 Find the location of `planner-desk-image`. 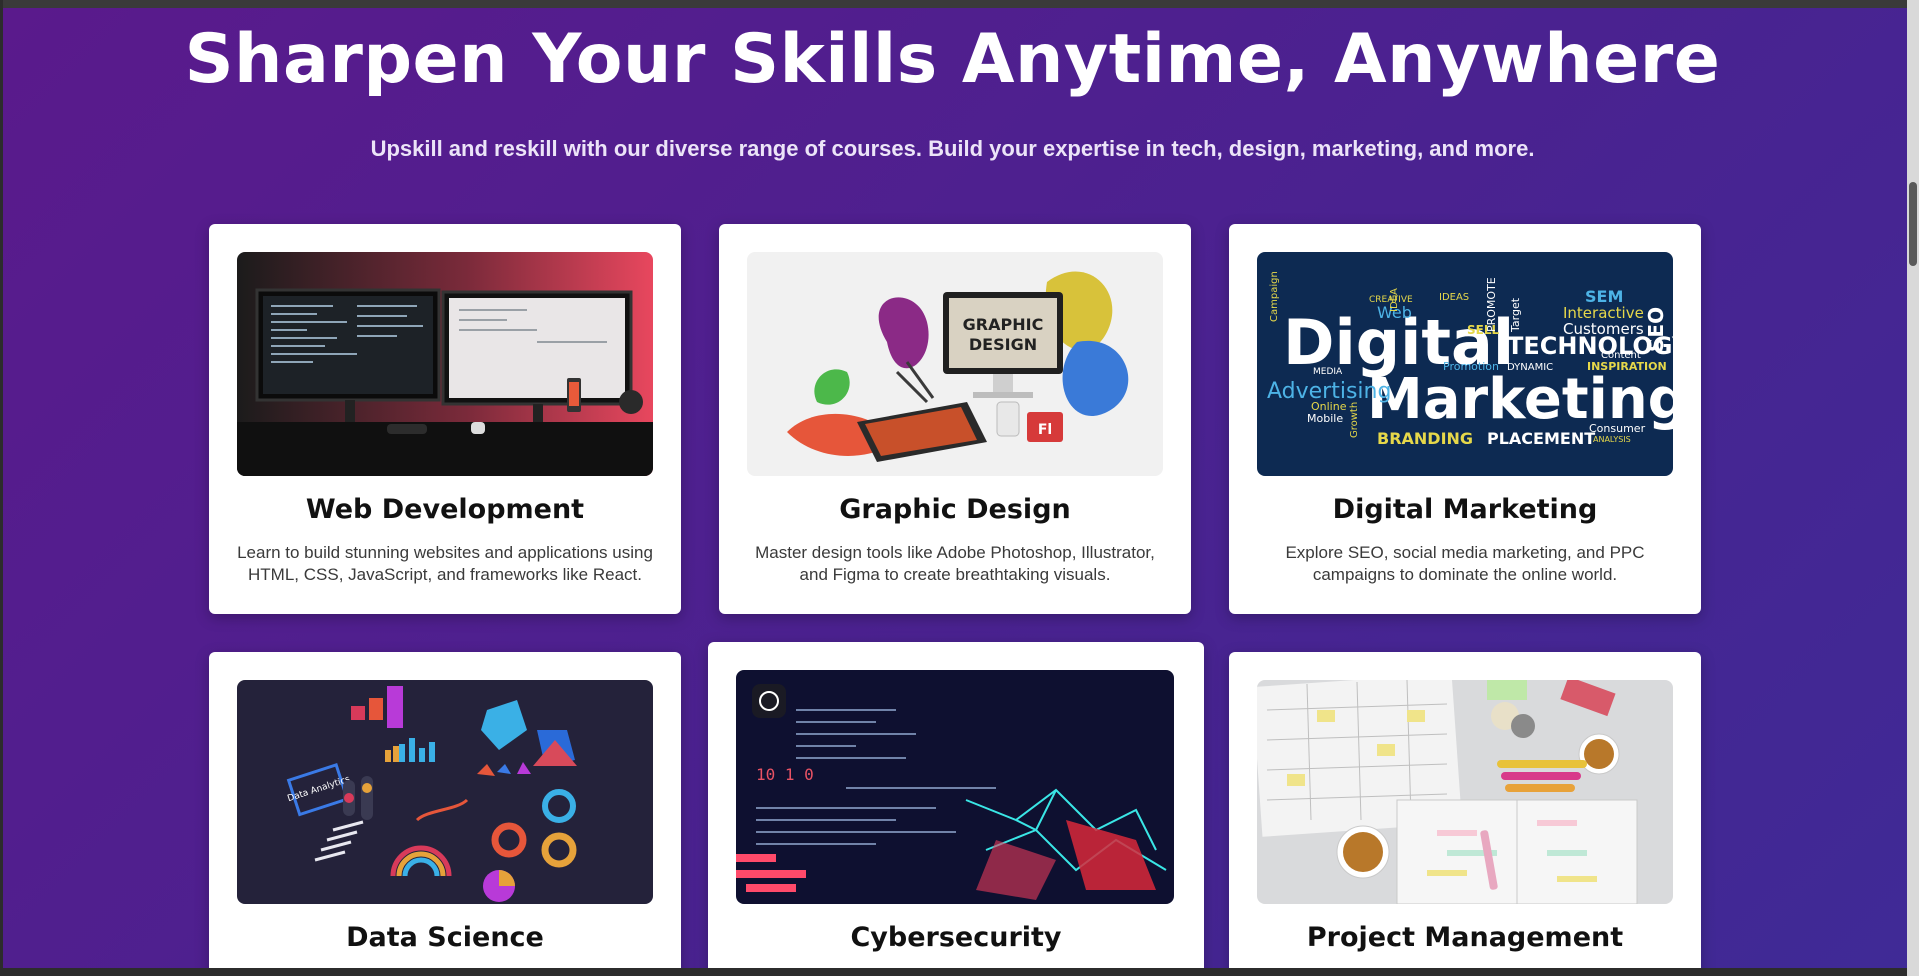

planner-desk-image is located at coordinates (1465, 792).